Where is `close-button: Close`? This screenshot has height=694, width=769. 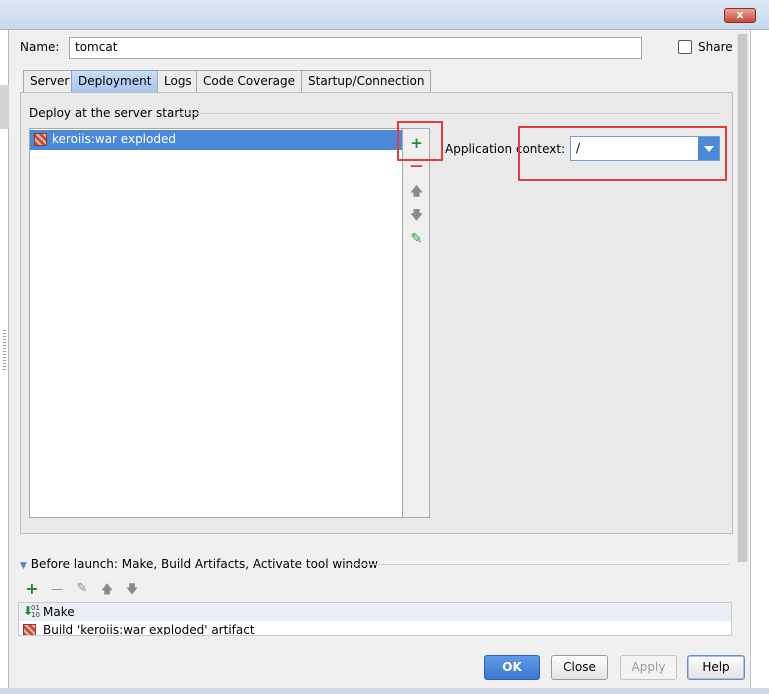
close-button: Close is located at coordinates (579, 667).